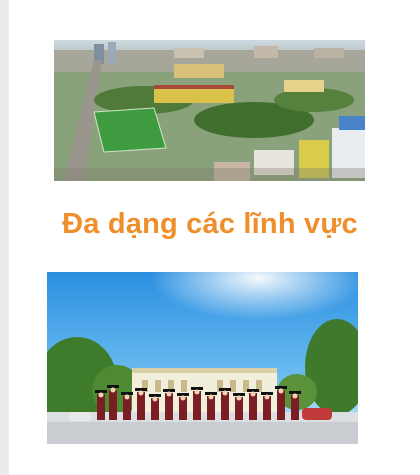 The height and width of the screenshot is (475, 420). What do you see at coordinates (210, 224) in the screenshot?
I see `section-heading: Đa dạng các lĩnh vực` at bounding box center [210, 224].